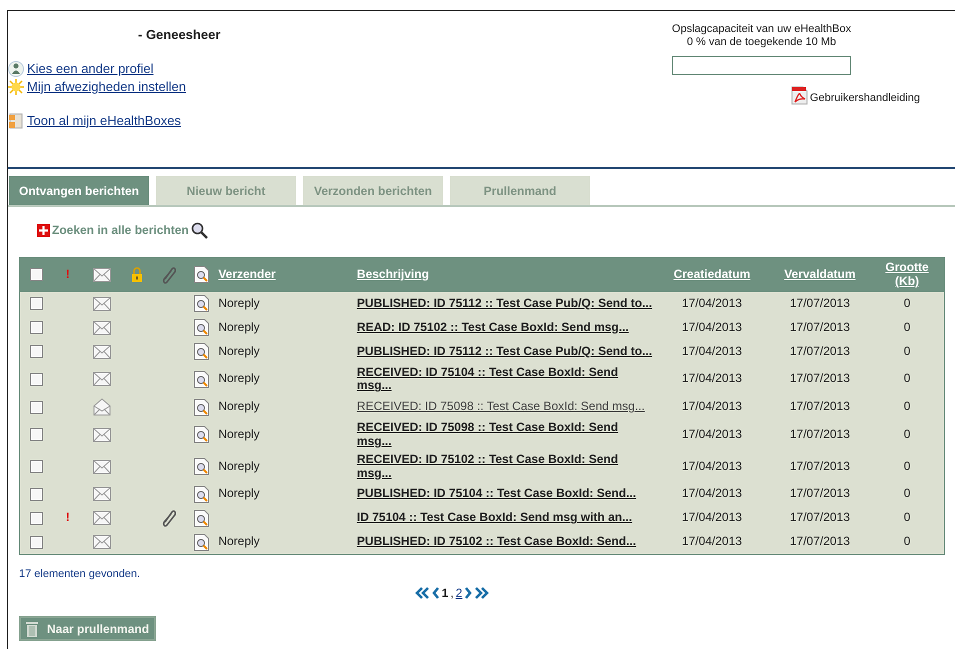 This screenshot has width=955, height=649. What do you see at coordinates (468, 593) in the screenshot?
I see `next-page-icon` at bounding box center [468, 593].